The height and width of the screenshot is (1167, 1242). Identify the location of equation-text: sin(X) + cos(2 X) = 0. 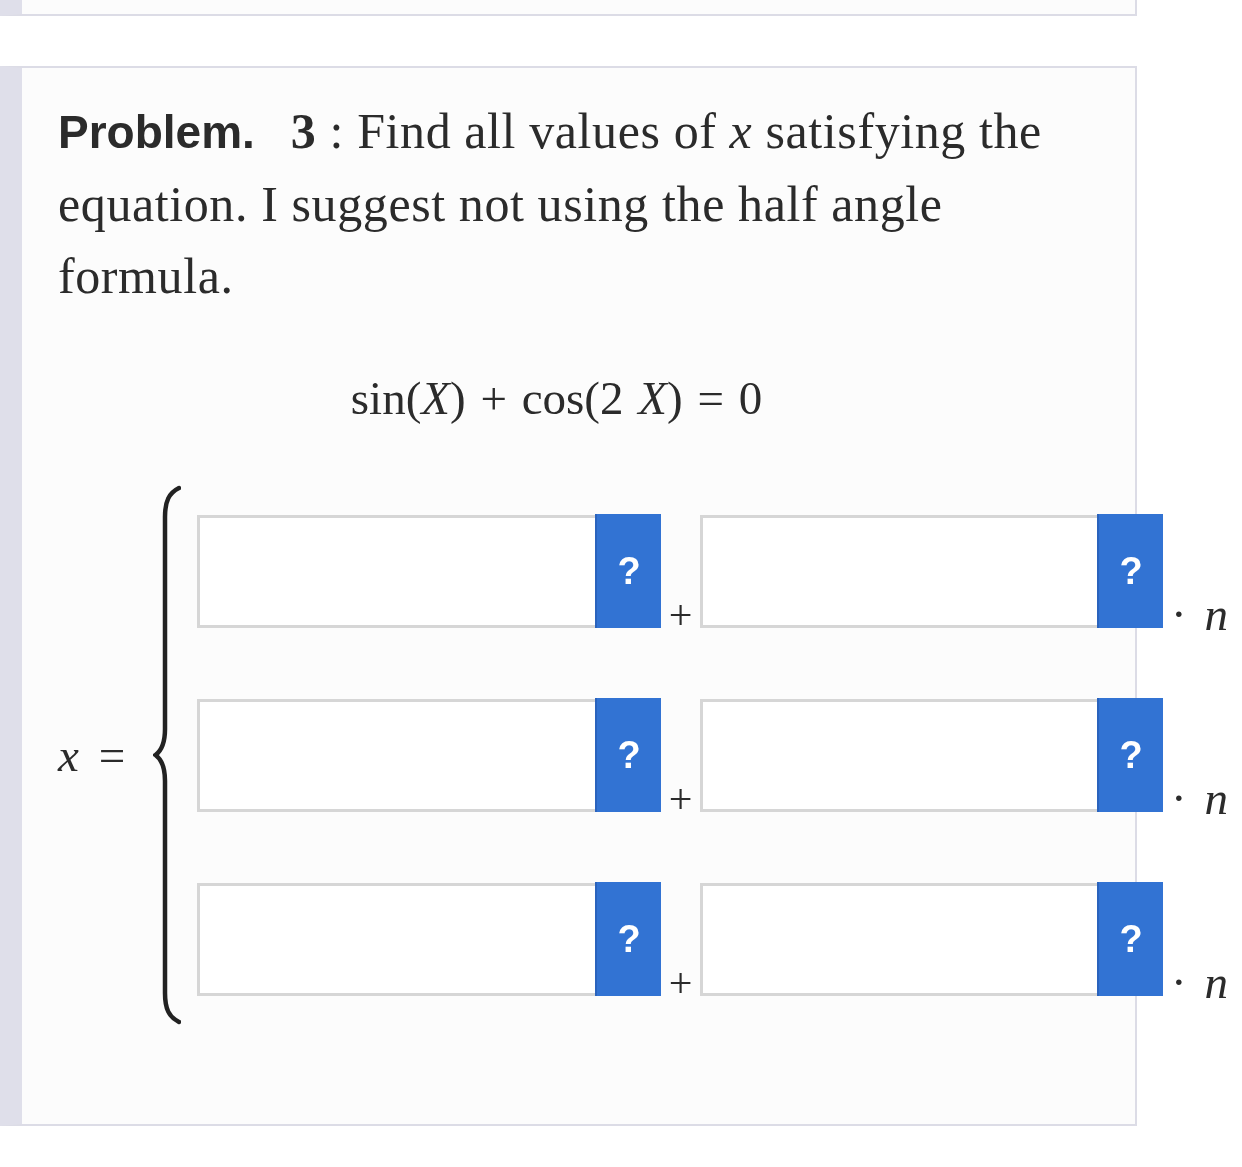
(556, 398).